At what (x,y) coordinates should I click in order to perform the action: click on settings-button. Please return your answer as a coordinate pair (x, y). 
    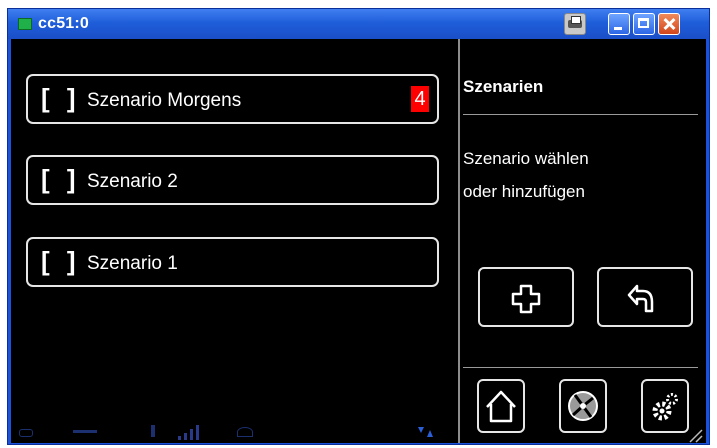
    Looking at the image, I should click on (665, 406).